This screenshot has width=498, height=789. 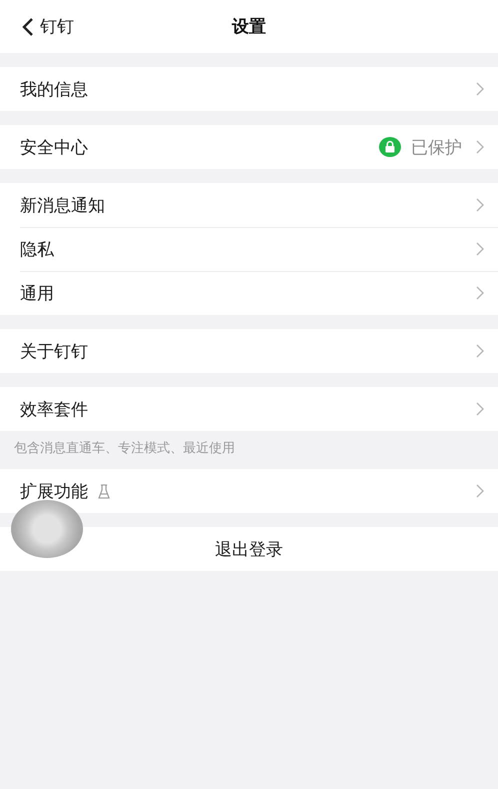 I want to click on row-label: 隐私, so click(x=37, y=249).